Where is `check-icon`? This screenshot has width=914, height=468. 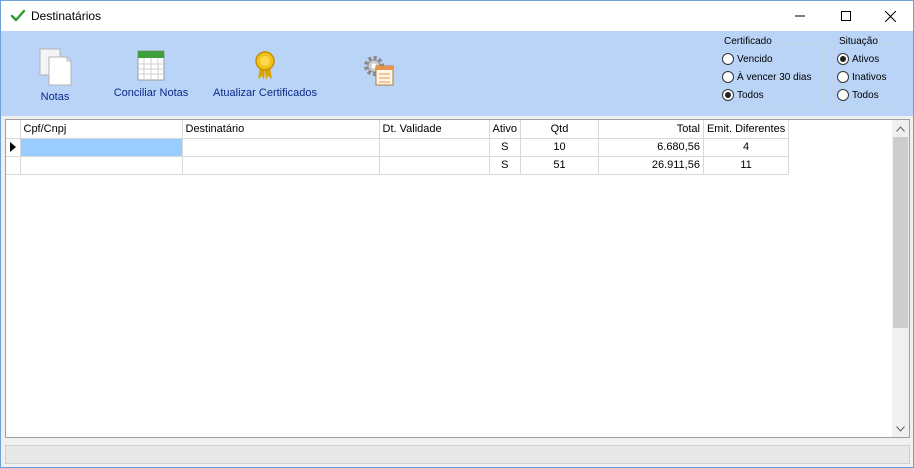 check-icon is located at coordinates (18, 15).